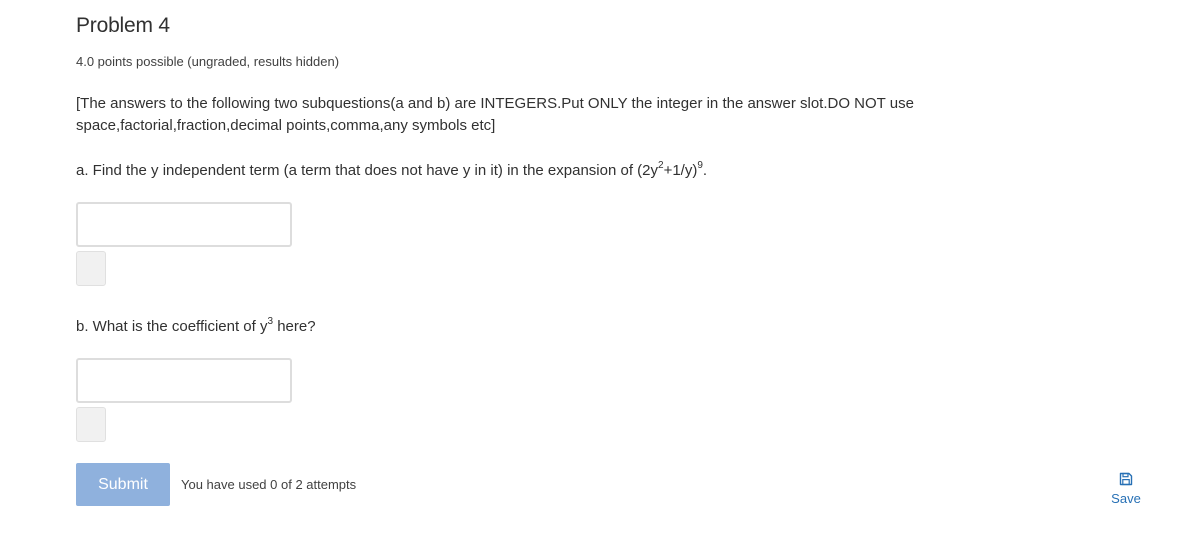 Image resolution: width=1178 pixels, height=553 pixels. I want to click on question-a-text-middle: +1/y), so click(680, 170).